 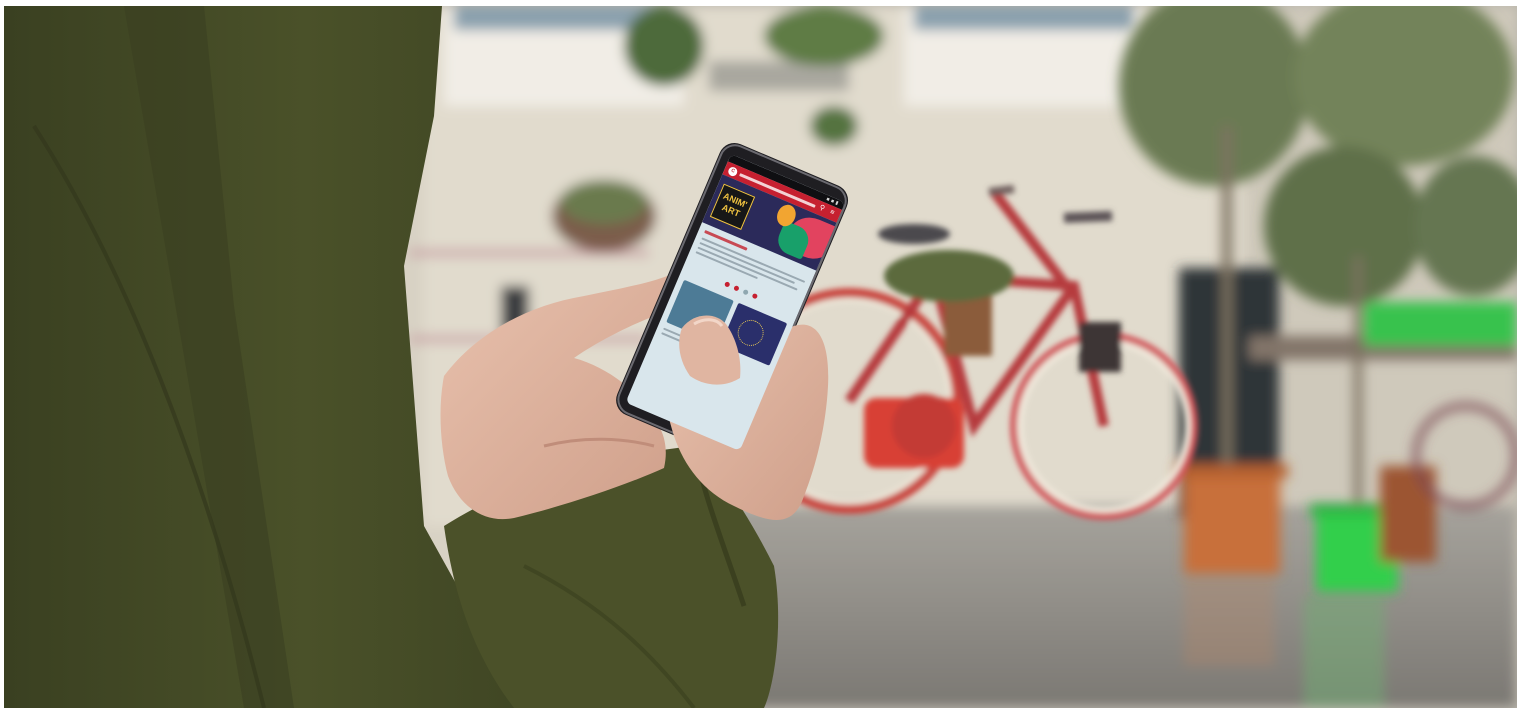 What do you see at coordinates (832, 212) in the screenshot?
I see `menu-icon: ≡` at bounding box center [832, 212].